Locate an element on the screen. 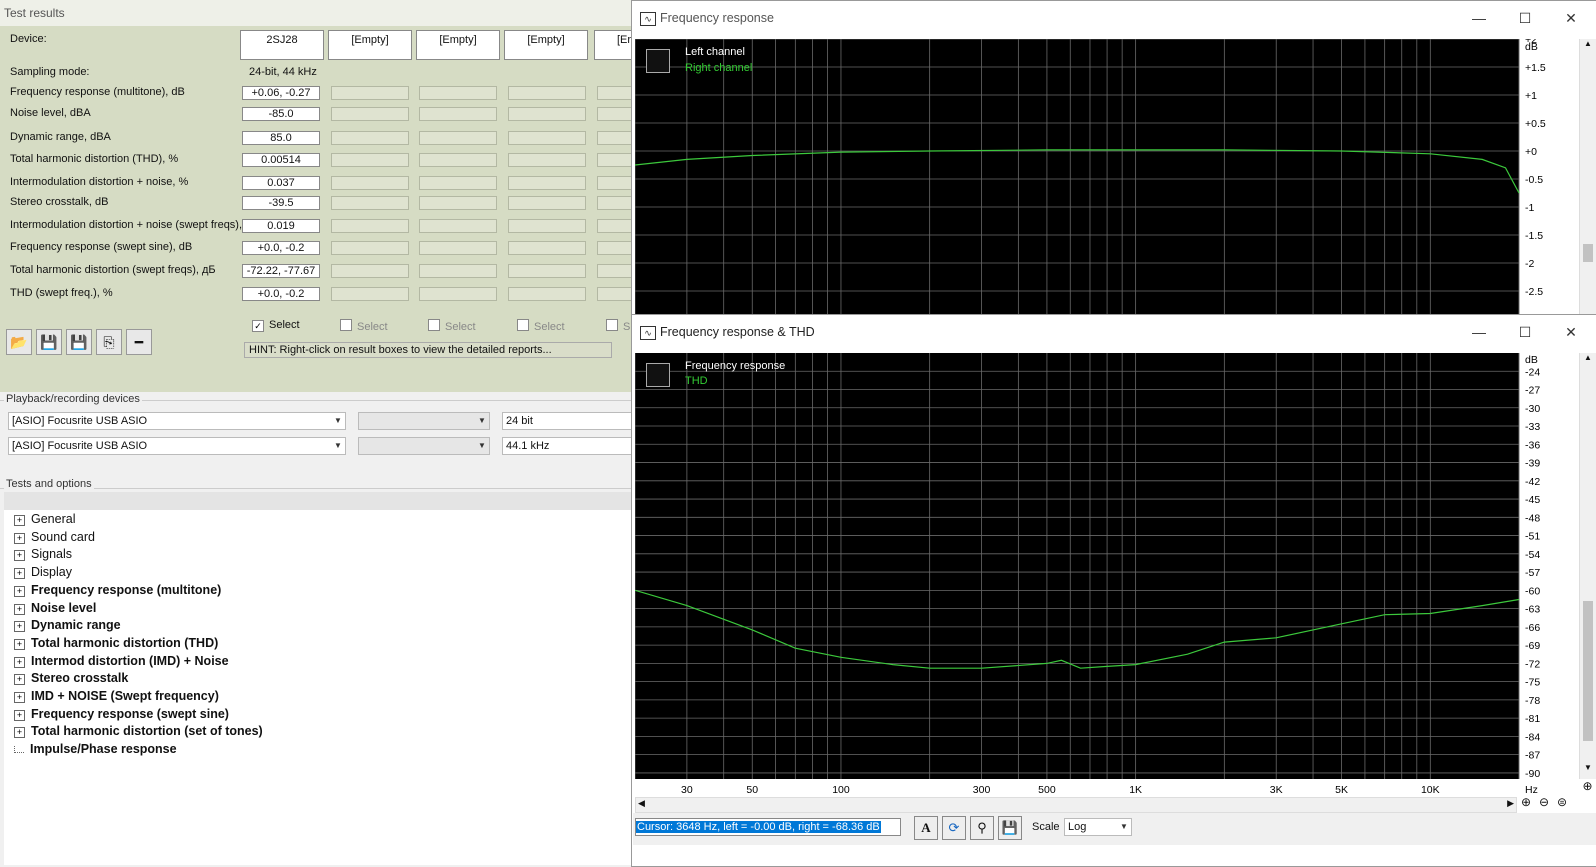 This screenshot has width=1596, height=867. select-checkbox-3: Select is located at coordinates (452, 326).